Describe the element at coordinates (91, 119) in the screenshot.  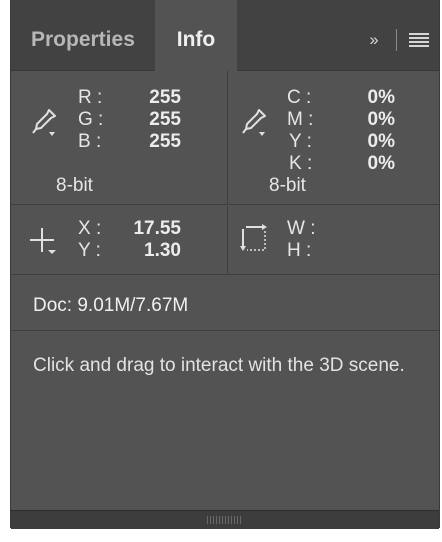
I see `g-label: G :` at that location.